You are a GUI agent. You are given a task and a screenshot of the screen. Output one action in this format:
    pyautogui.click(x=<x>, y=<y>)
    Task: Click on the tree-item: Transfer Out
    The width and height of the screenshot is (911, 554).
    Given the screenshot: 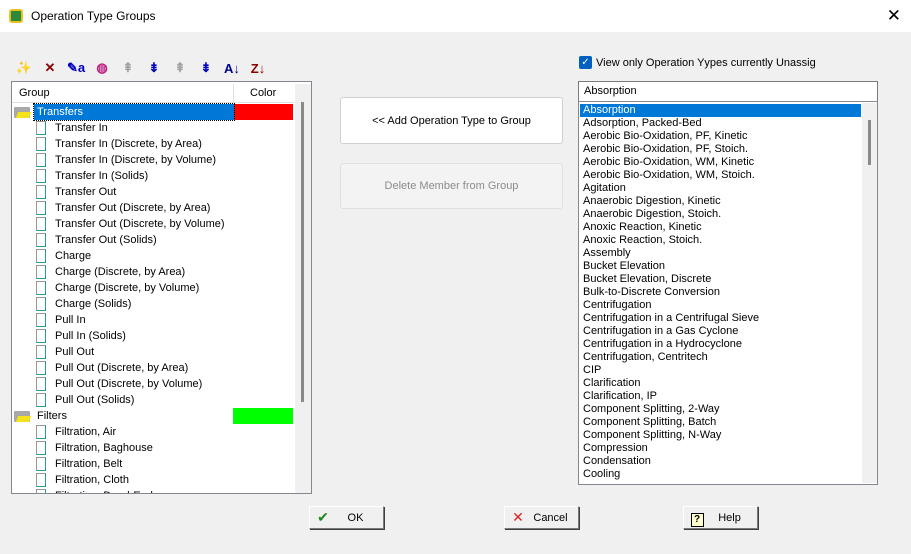 What is the action you would take?
    pyautogui.click(x=153, y=192)
    